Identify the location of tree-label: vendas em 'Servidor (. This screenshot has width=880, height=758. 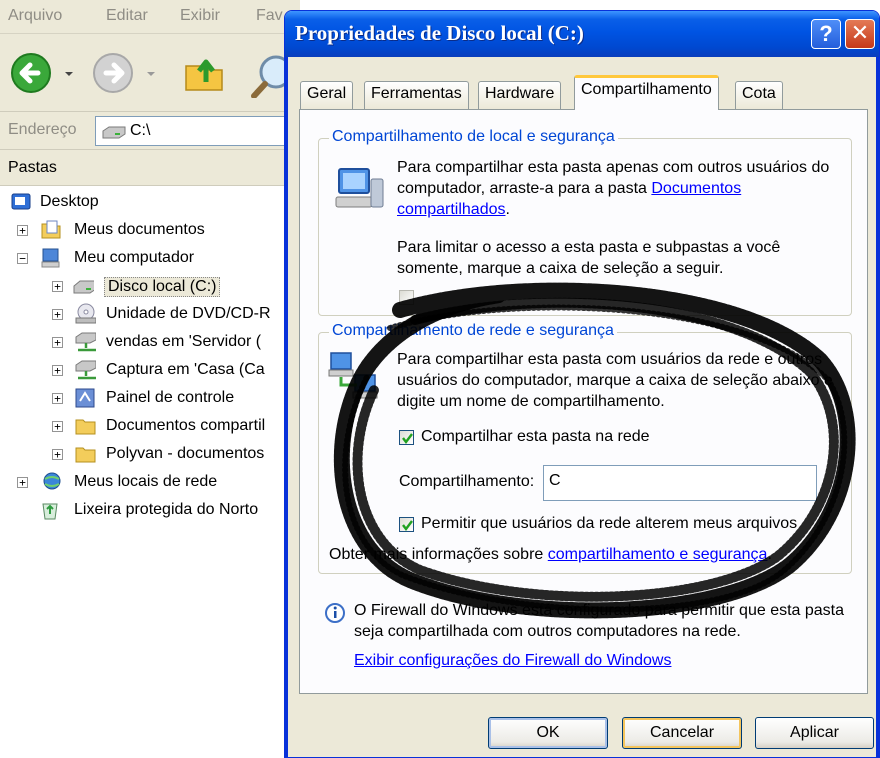
(184, 341).